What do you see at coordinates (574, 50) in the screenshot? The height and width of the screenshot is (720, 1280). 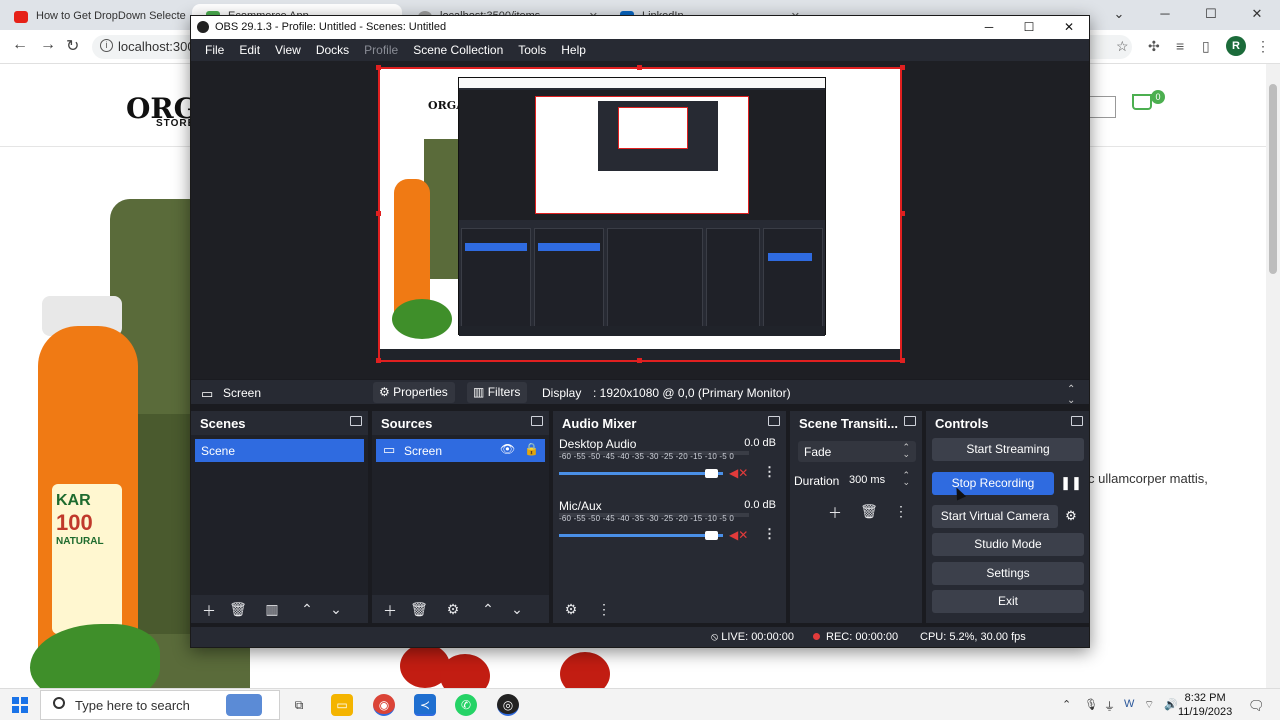 I see `menu-help: Help` at bounding box center [574, 50].